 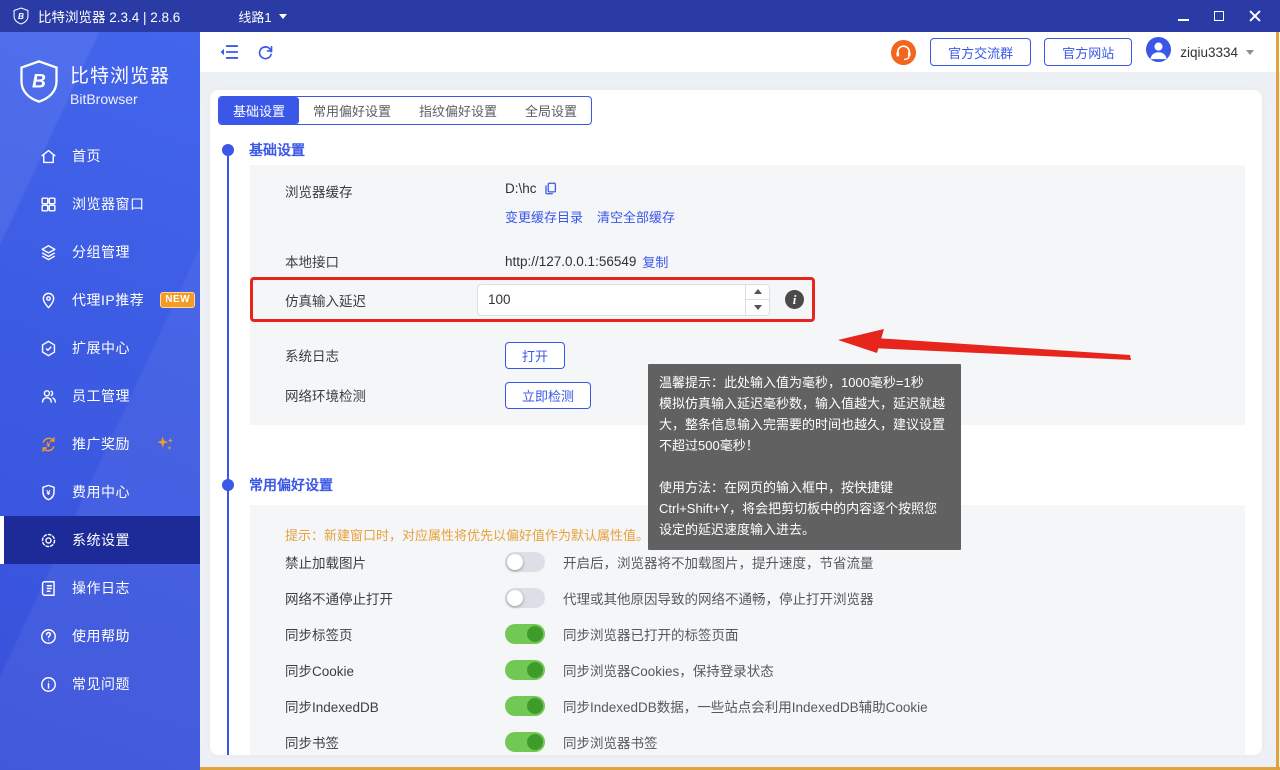 I want to click on brand-subtitle: BitBrowser, so click(x=104, y=99).